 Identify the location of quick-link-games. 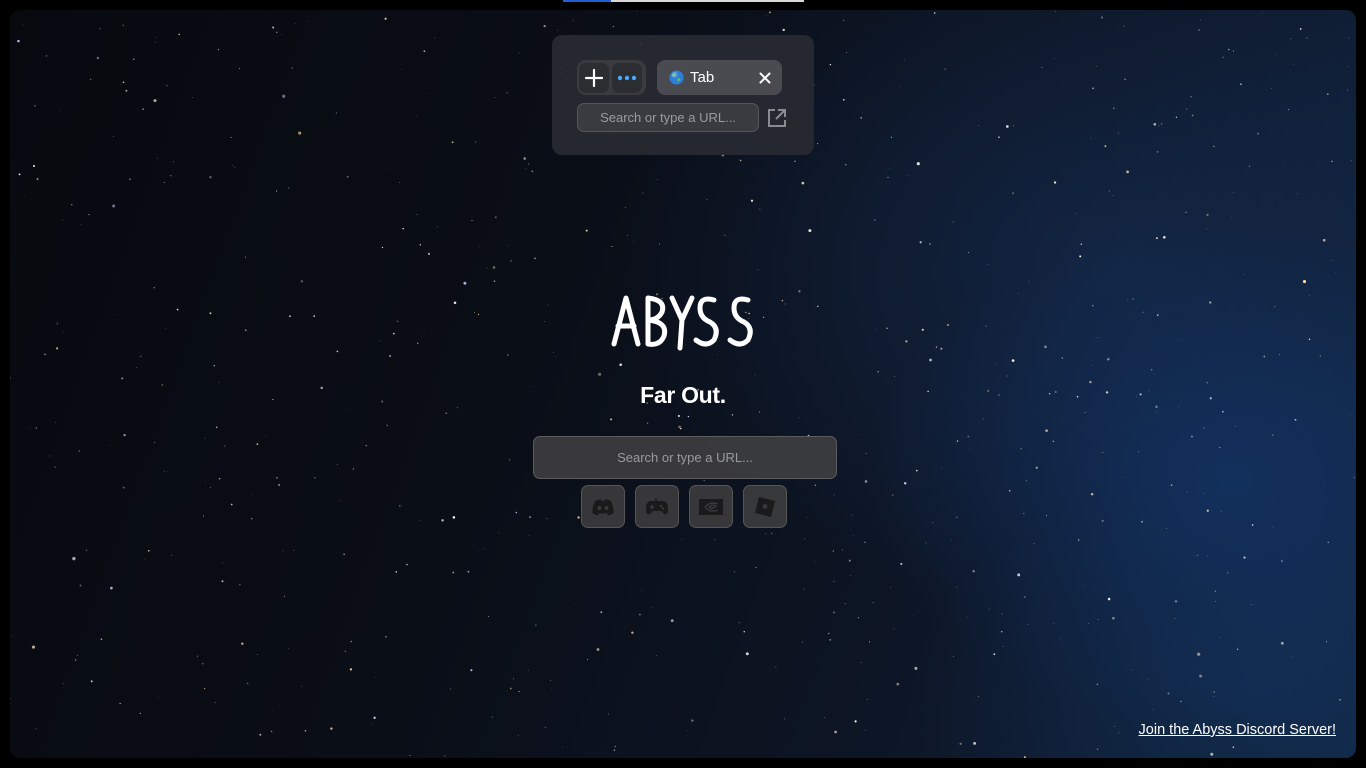
(657, 506).